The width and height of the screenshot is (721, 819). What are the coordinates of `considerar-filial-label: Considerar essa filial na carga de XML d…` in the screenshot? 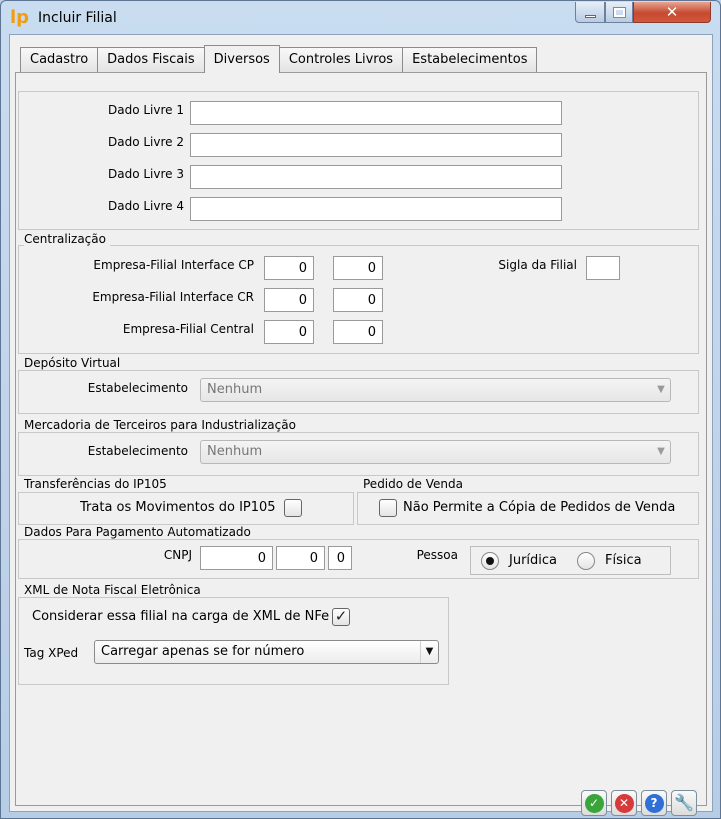 It's located at (181, 616).